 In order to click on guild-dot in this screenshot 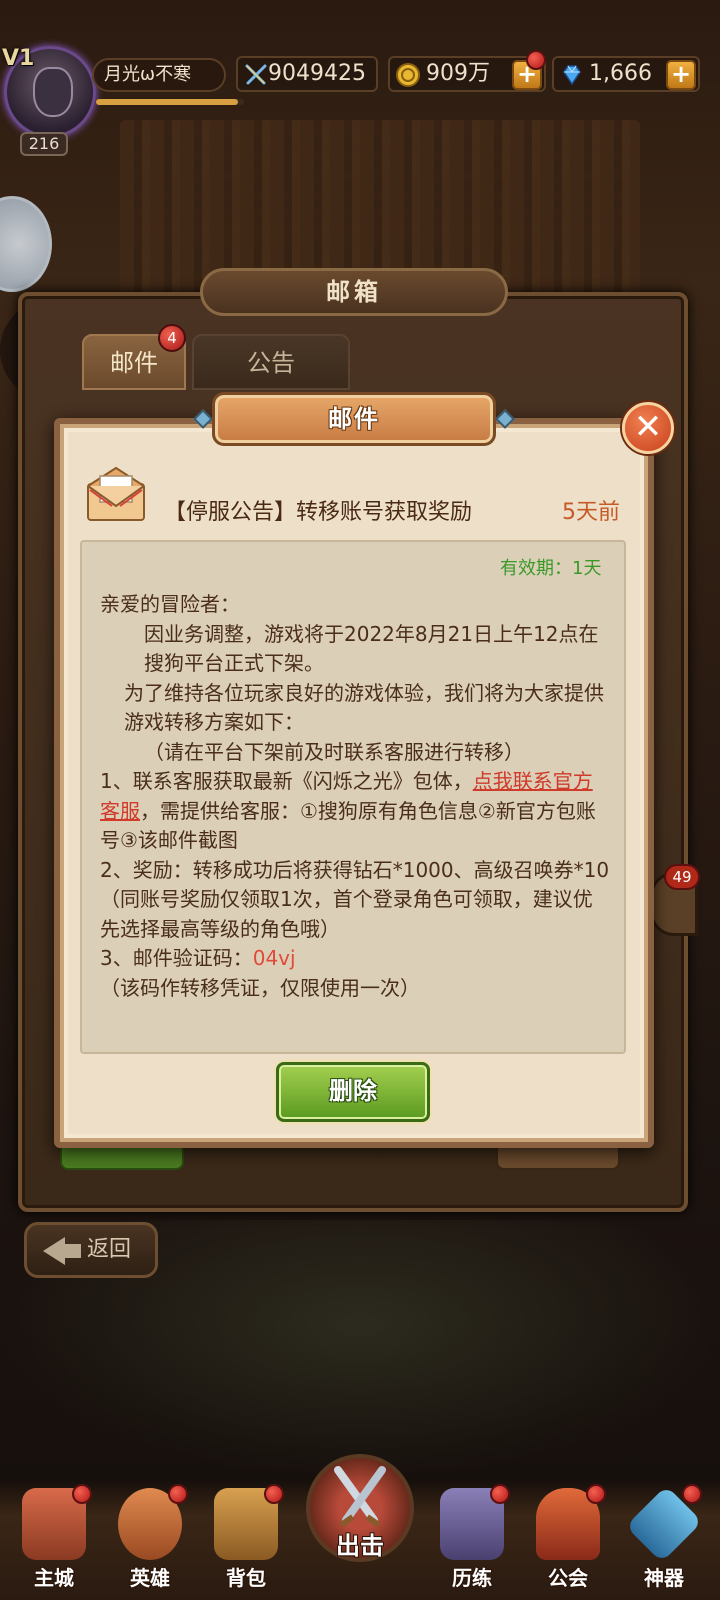, I will do `click(596, 1494)`.